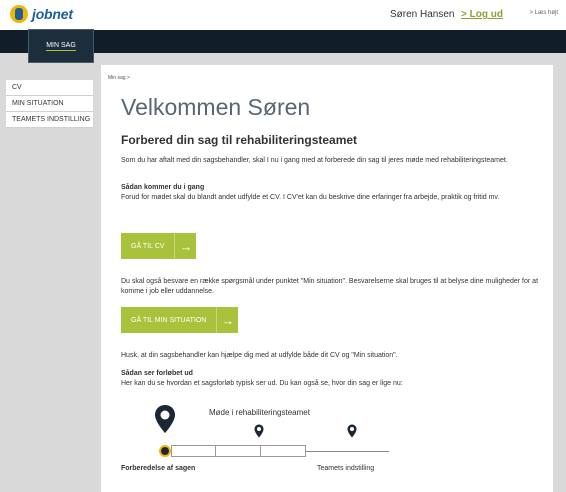 The image size is (566, 492). I want to click on breadcrumb: Min sag >, so click(119, 78).